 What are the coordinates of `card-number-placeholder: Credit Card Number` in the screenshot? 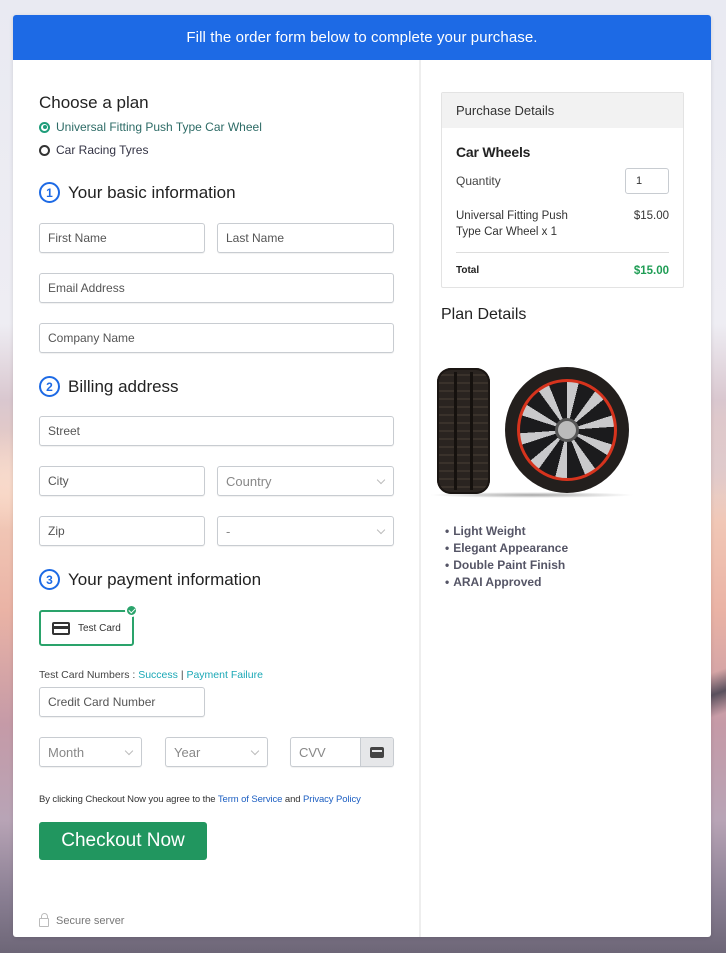 It's located at (102, 702).